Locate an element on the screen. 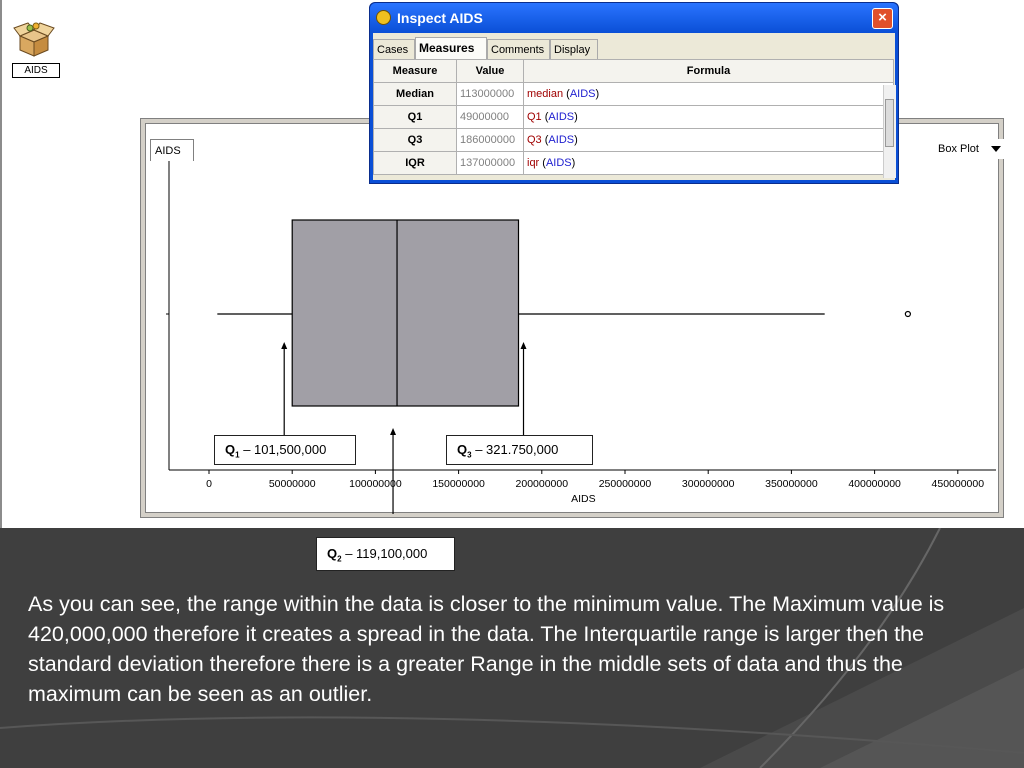  column-header-formula: Formula is located at coordinates (708, 71).